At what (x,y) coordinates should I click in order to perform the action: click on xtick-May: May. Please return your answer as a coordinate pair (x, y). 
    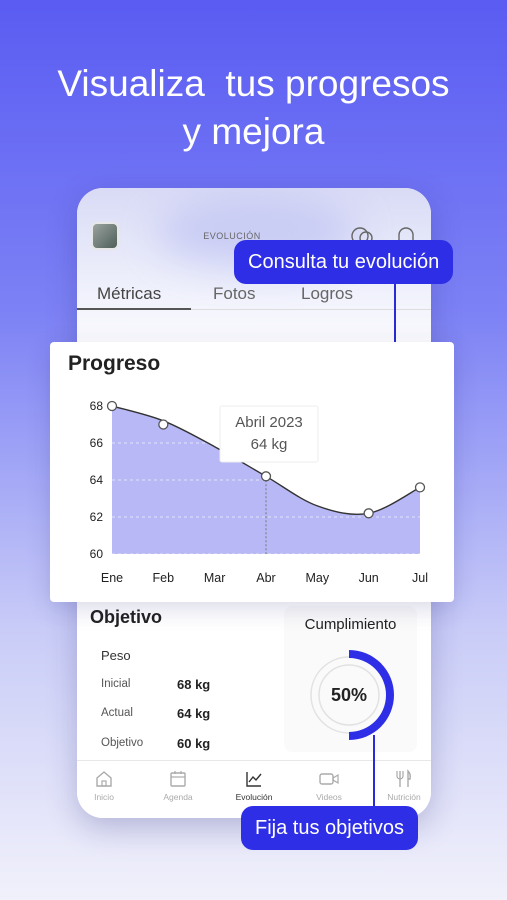
    Looking at the image, I should click on (318, 578).